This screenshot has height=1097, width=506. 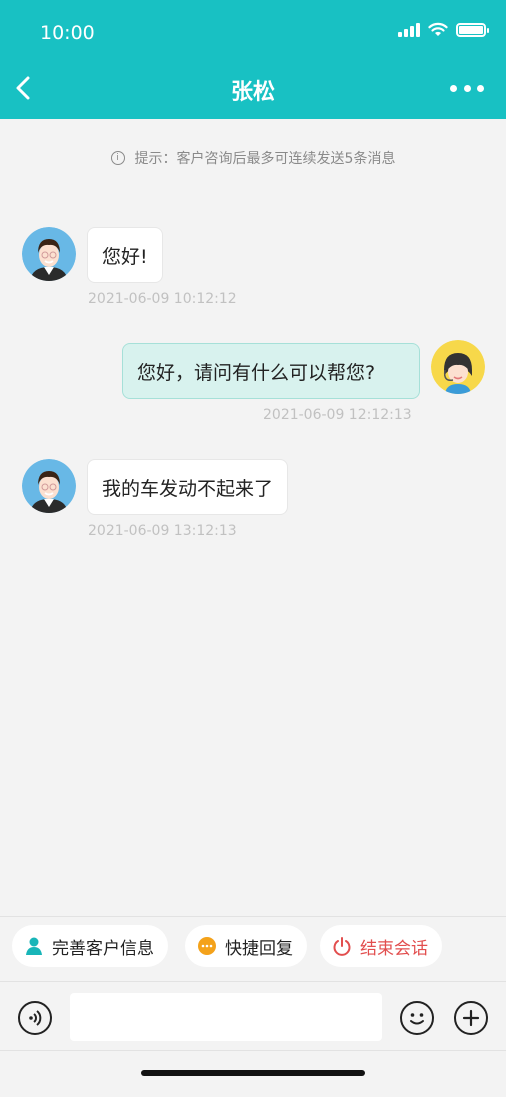 I want to click on message-timestamp: 2021-06-09 10:12:12, so click(x=162, y=299).